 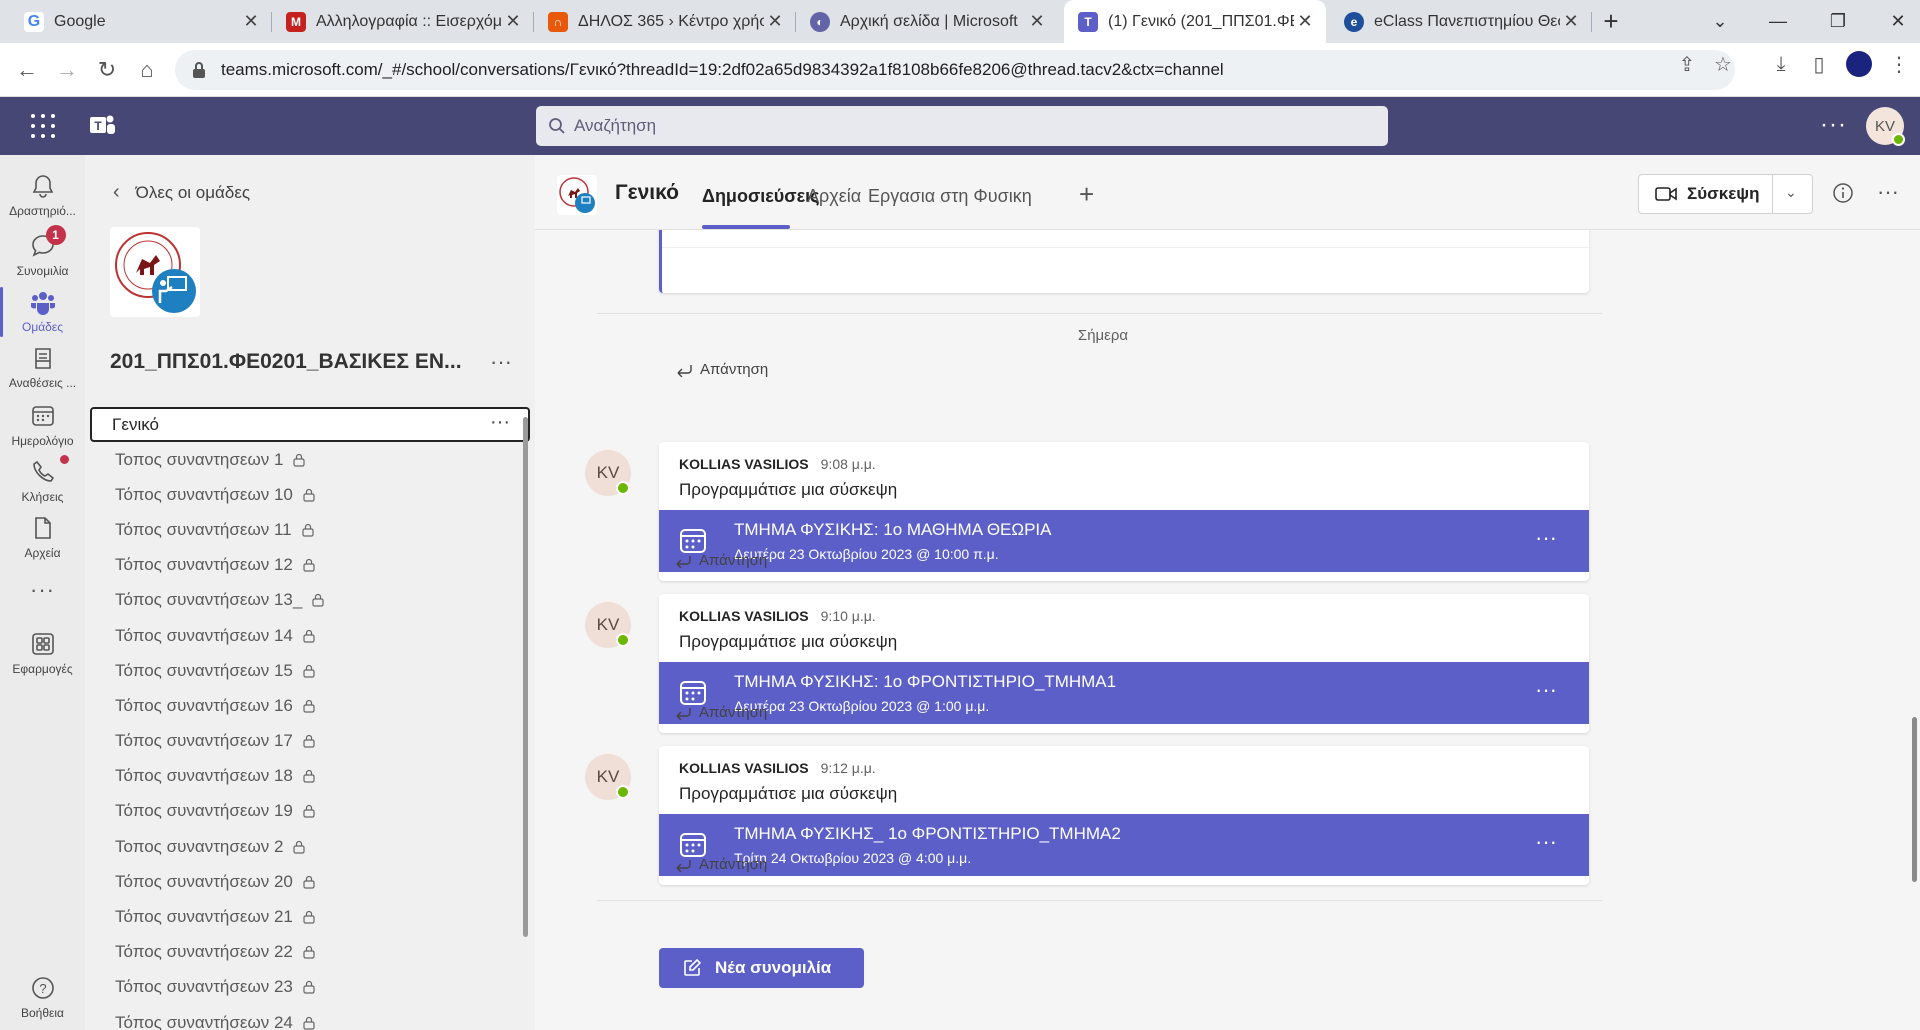 What do you see at coordinates (305, 459) in the screenshot?
I see `channel-item: Τοπος συναντησεων 1` at bounding box center [305, 459].